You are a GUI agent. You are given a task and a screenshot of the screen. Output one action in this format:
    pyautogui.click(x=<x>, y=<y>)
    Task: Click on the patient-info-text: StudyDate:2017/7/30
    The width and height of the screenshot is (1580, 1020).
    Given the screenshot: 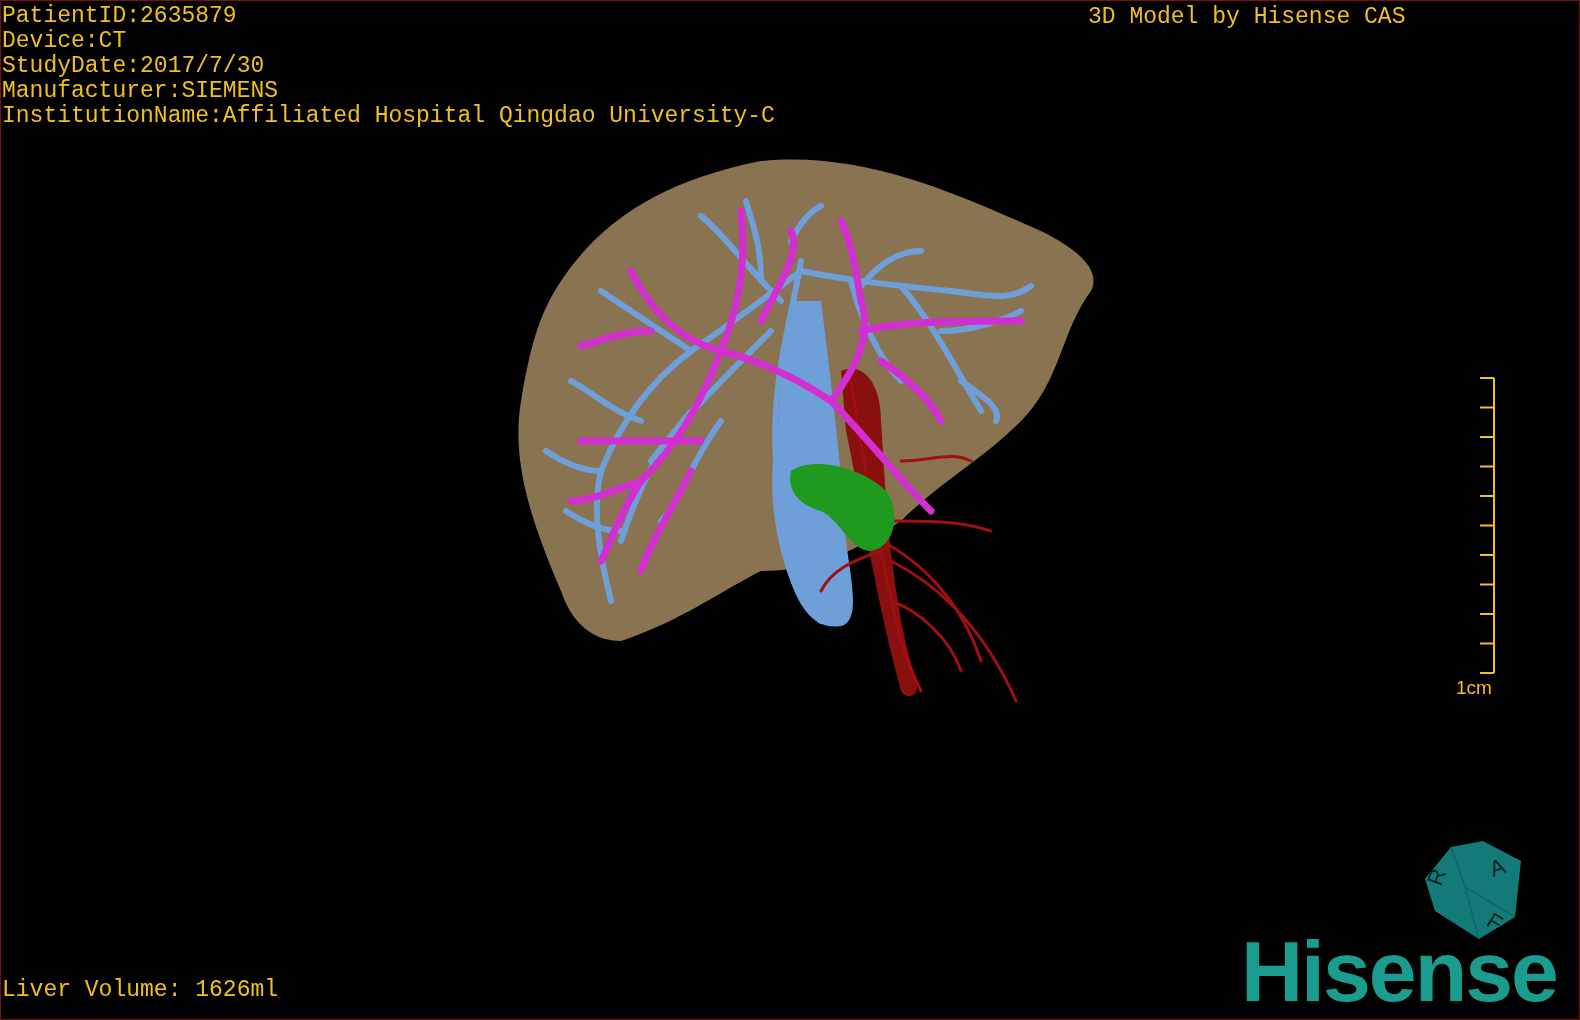 What is the action you would take?
    pyautogui.click(x=133, y=66)
    